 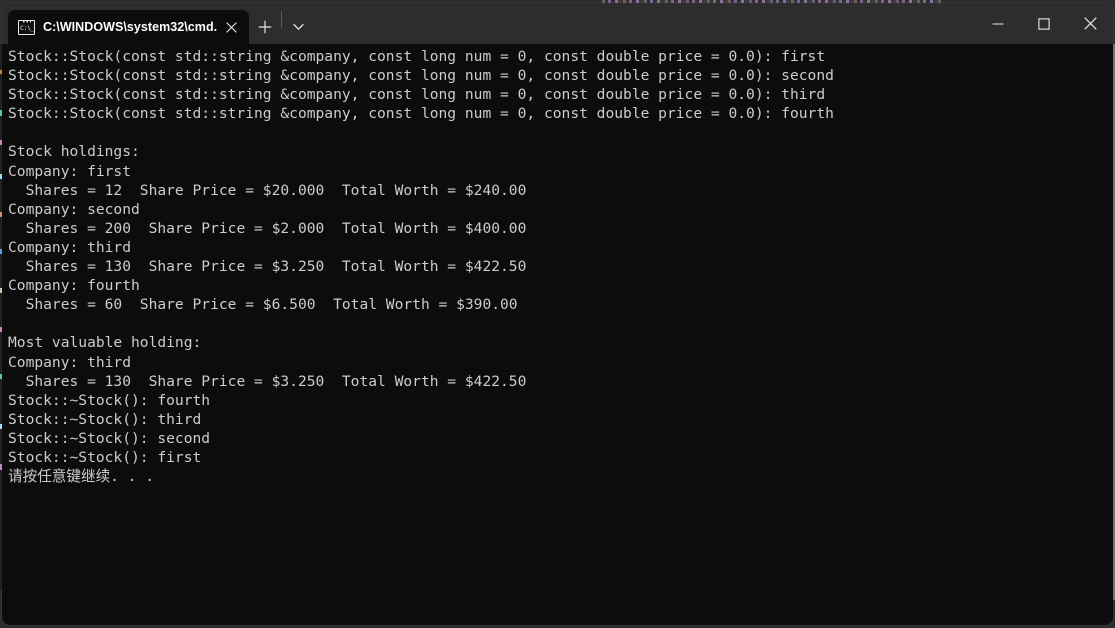 I want to click on window-controls, so click(x=1044, y=23).